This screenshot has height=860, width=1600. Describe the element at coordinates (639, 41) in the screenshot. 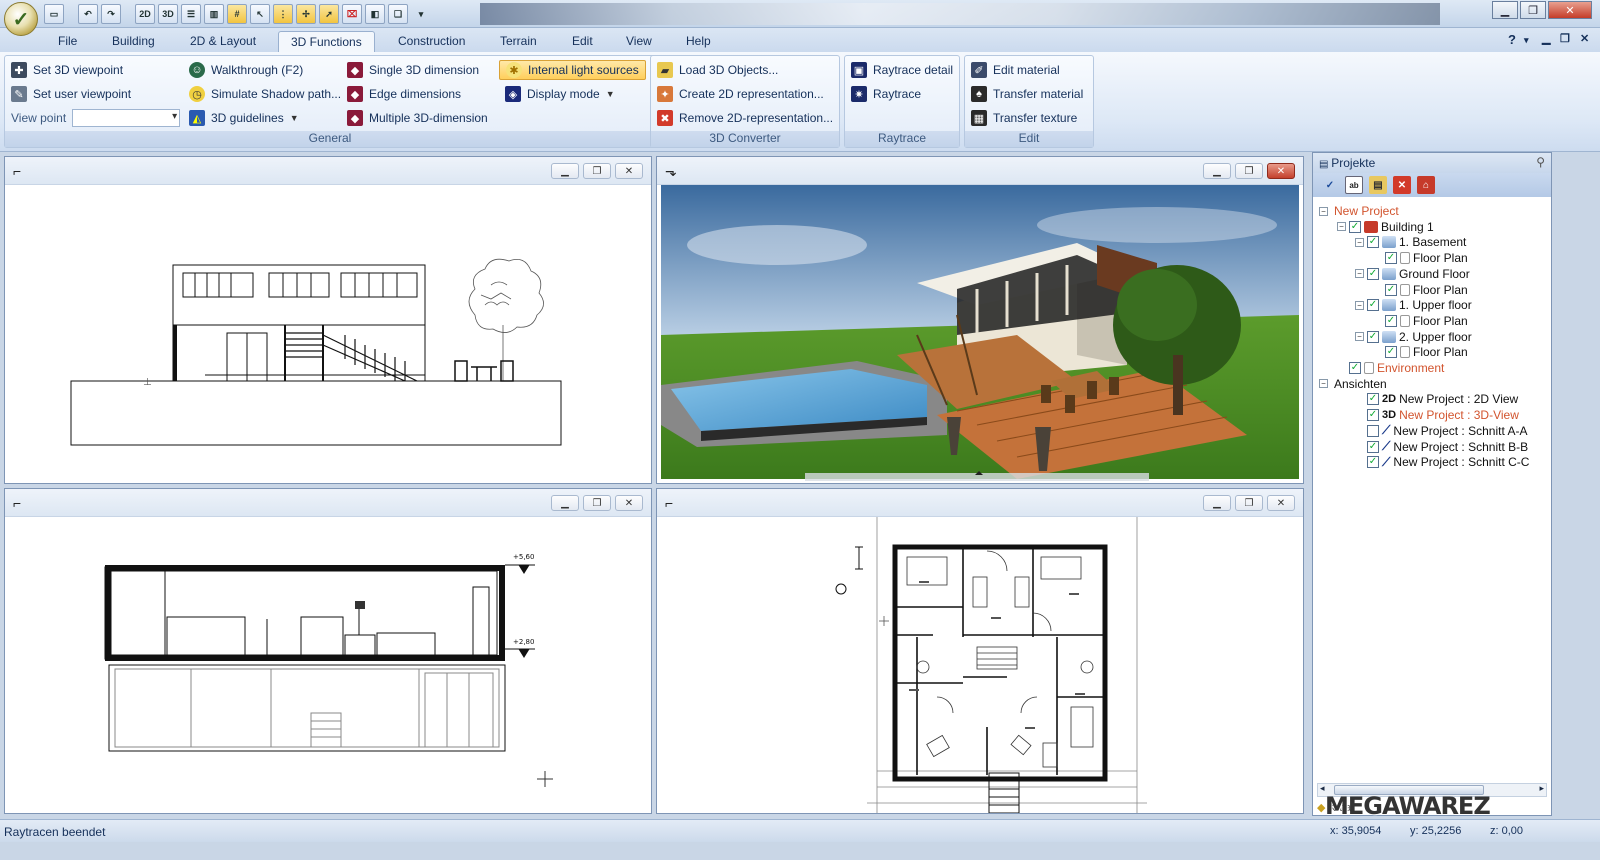

I see `tab-view: View` at that location.